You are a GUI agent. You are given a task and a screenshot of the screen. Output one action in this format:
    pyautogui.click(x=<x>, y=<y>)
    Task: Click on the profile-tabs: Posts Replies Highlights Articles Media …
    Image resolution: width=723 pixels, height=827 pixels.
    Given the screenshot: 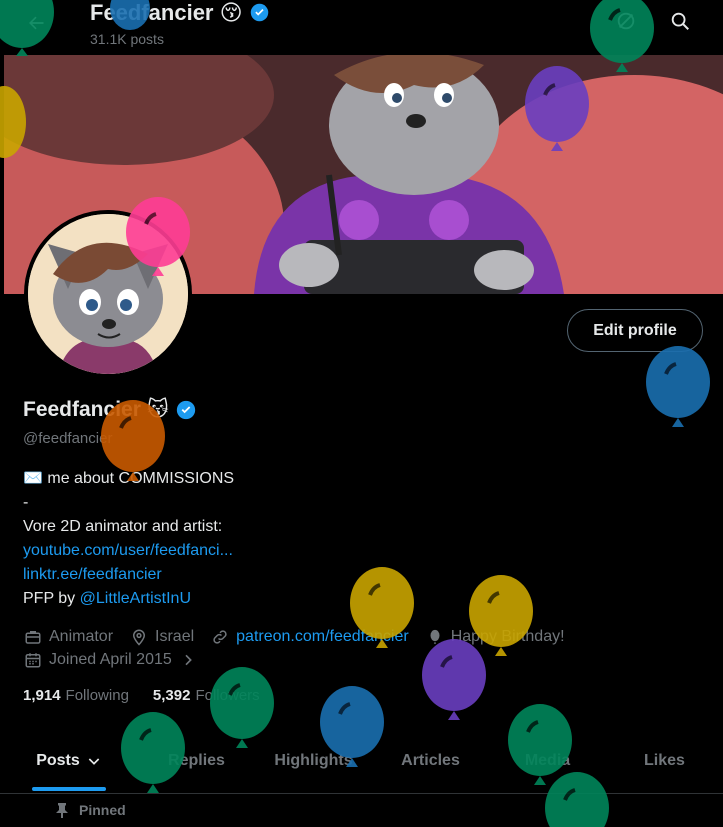 What is the action you would take?
    pyautogui.click(x=361, y=761)
    